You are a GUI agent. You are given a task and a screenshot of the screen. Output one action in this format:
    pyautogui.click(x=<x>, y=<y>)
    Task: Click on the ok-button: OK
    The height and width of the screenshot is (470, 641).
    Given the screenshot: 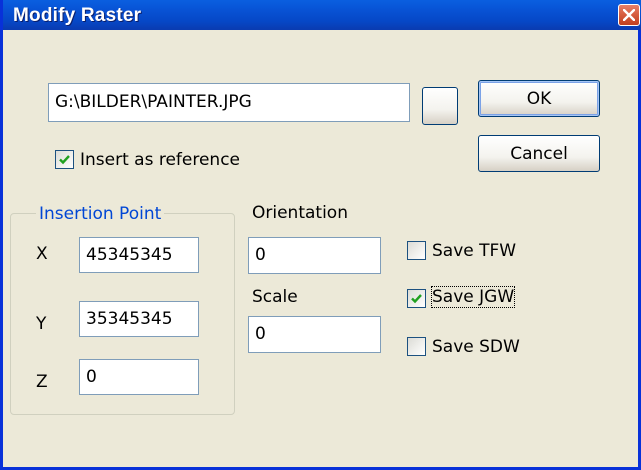 What is the action you would take?
    pyautogui.click(x=539, y=98)
    